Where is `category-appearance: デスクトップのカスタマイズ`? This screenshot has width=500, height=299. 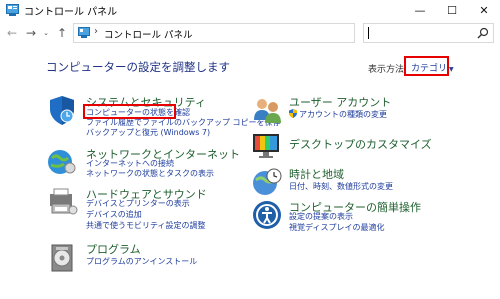
category-appearance: デスクトップのカスタマイズ is located at coordinates (366, 146).